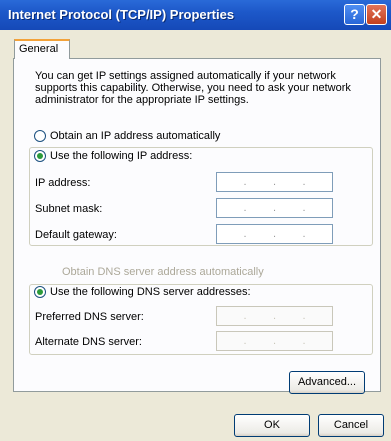  I want to click on ok-button: OK, so click(272, 425).